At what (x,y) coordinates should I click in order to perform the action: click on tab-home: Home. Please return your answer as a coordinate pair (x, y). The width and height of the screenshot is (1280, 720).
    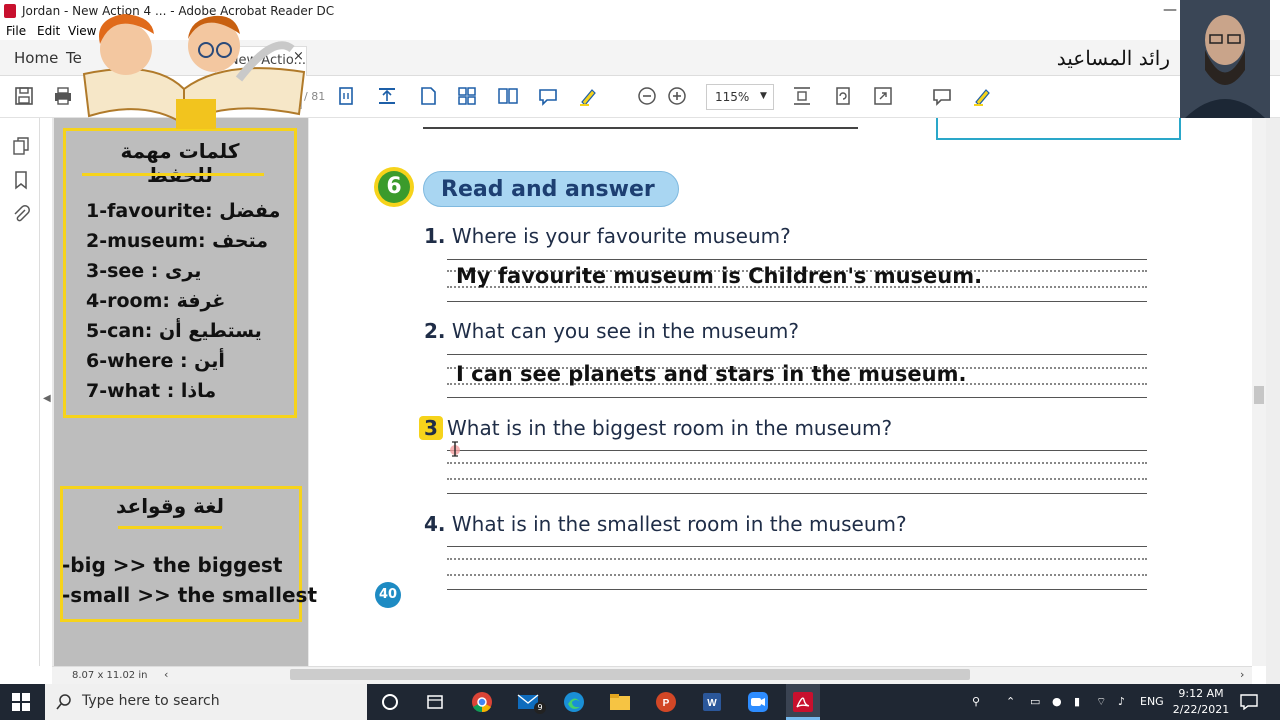
    Looking at the image, I should click on (36, 58).